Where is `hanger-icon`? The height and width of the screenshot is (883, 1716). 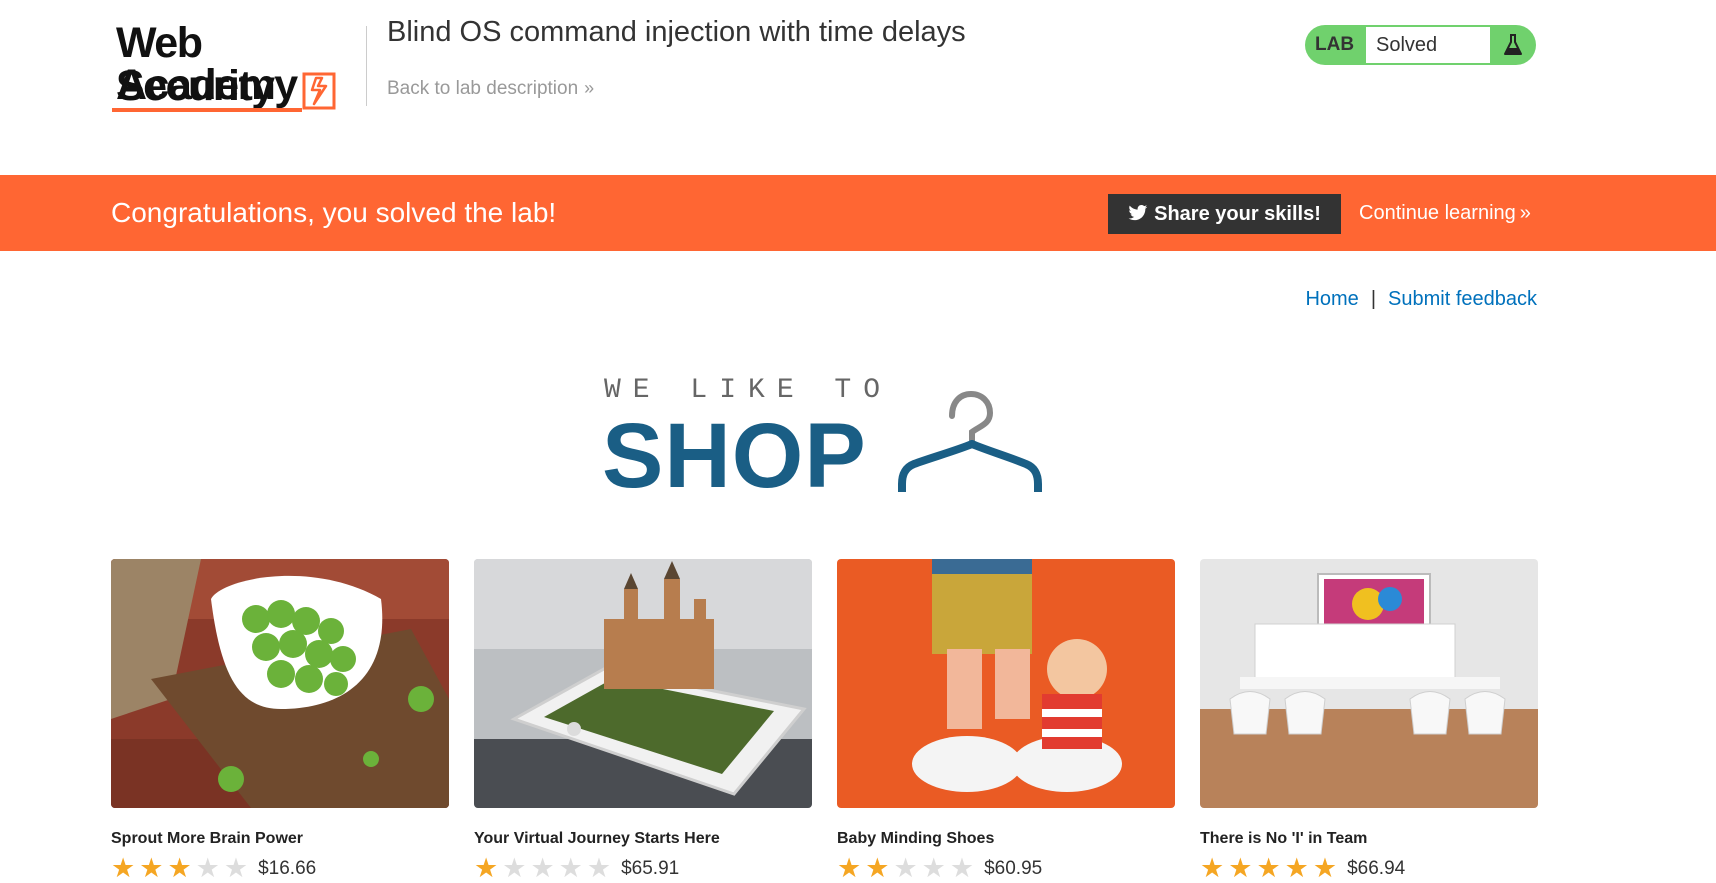 hanger-icon is located at coordinates (970, 441).